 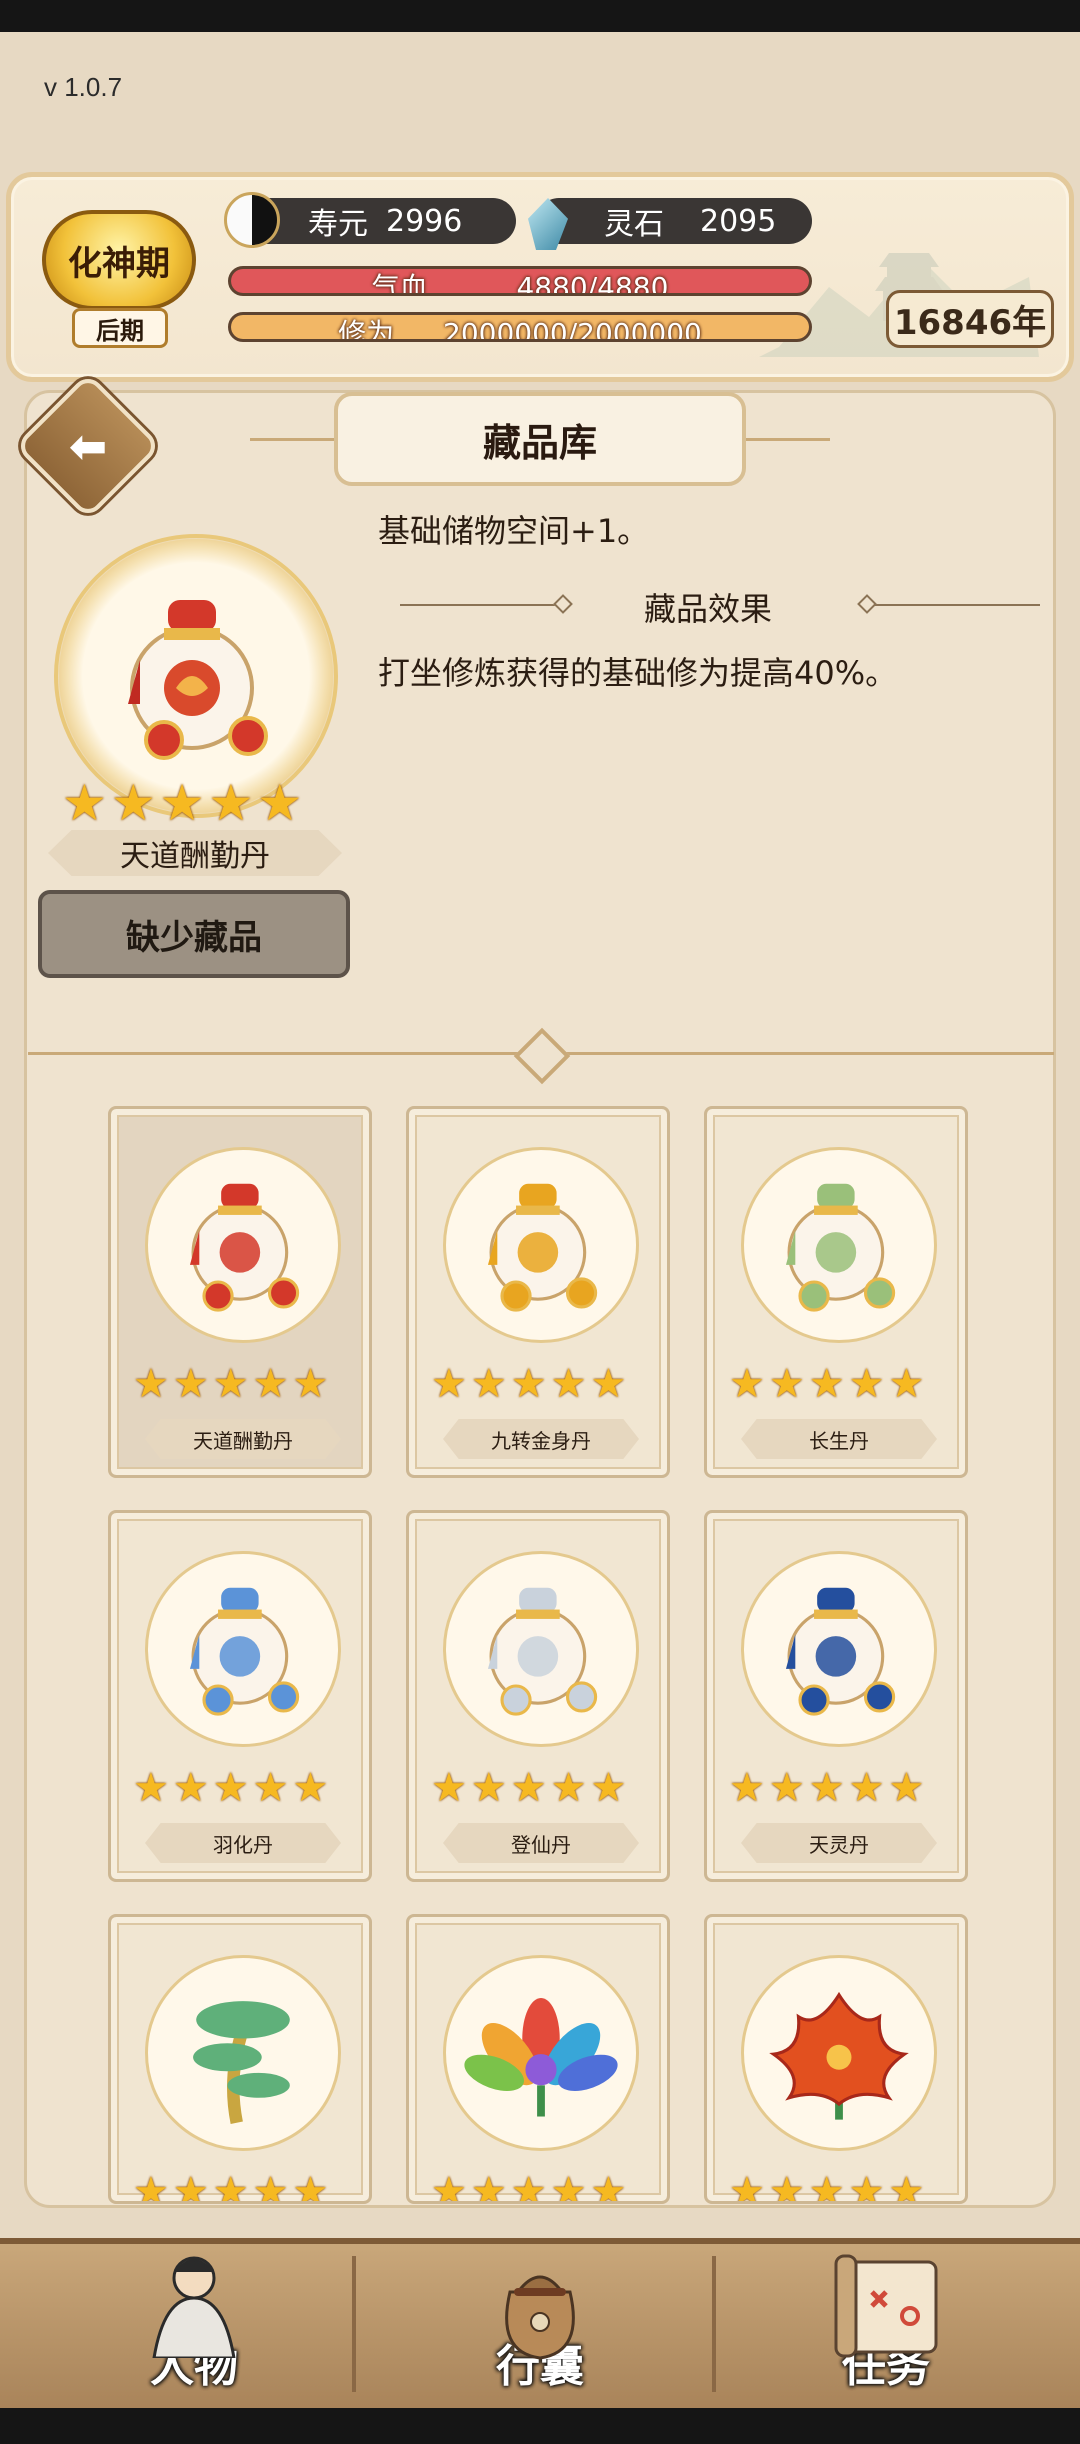 I want to click on featured-item-name: 天道酬勤丹, so click(x=195, y=853).